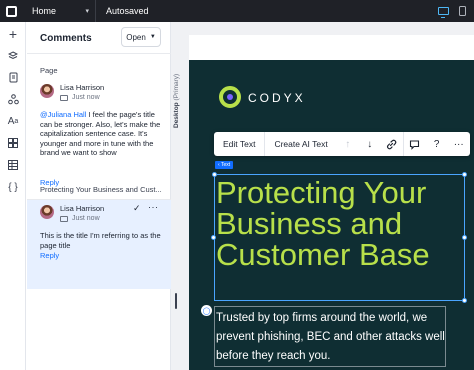  What do you see at coordinates (13, 121) in the screenshot?
I see `text-theme-icon: Aa` at bounding box center [13, 121].